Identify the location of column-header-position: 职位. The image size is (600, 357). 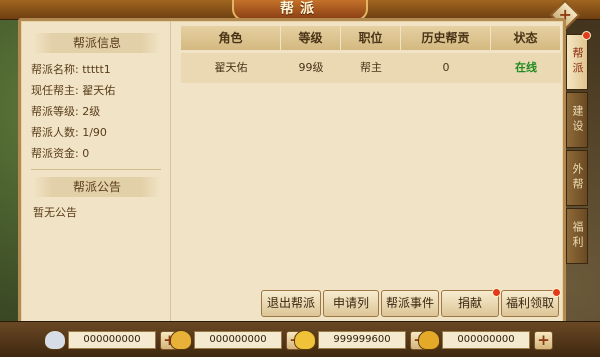
(371, 38).